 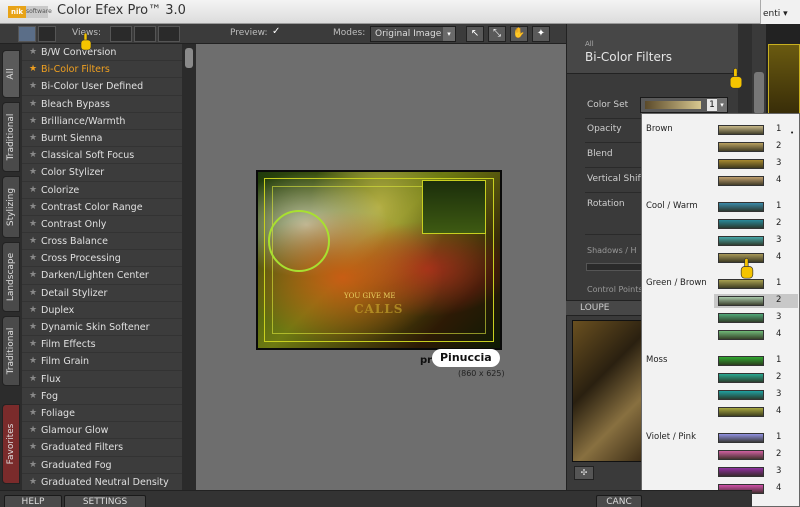 I want to click on filter-item-label: Foliage, so click(x=58, y=413).